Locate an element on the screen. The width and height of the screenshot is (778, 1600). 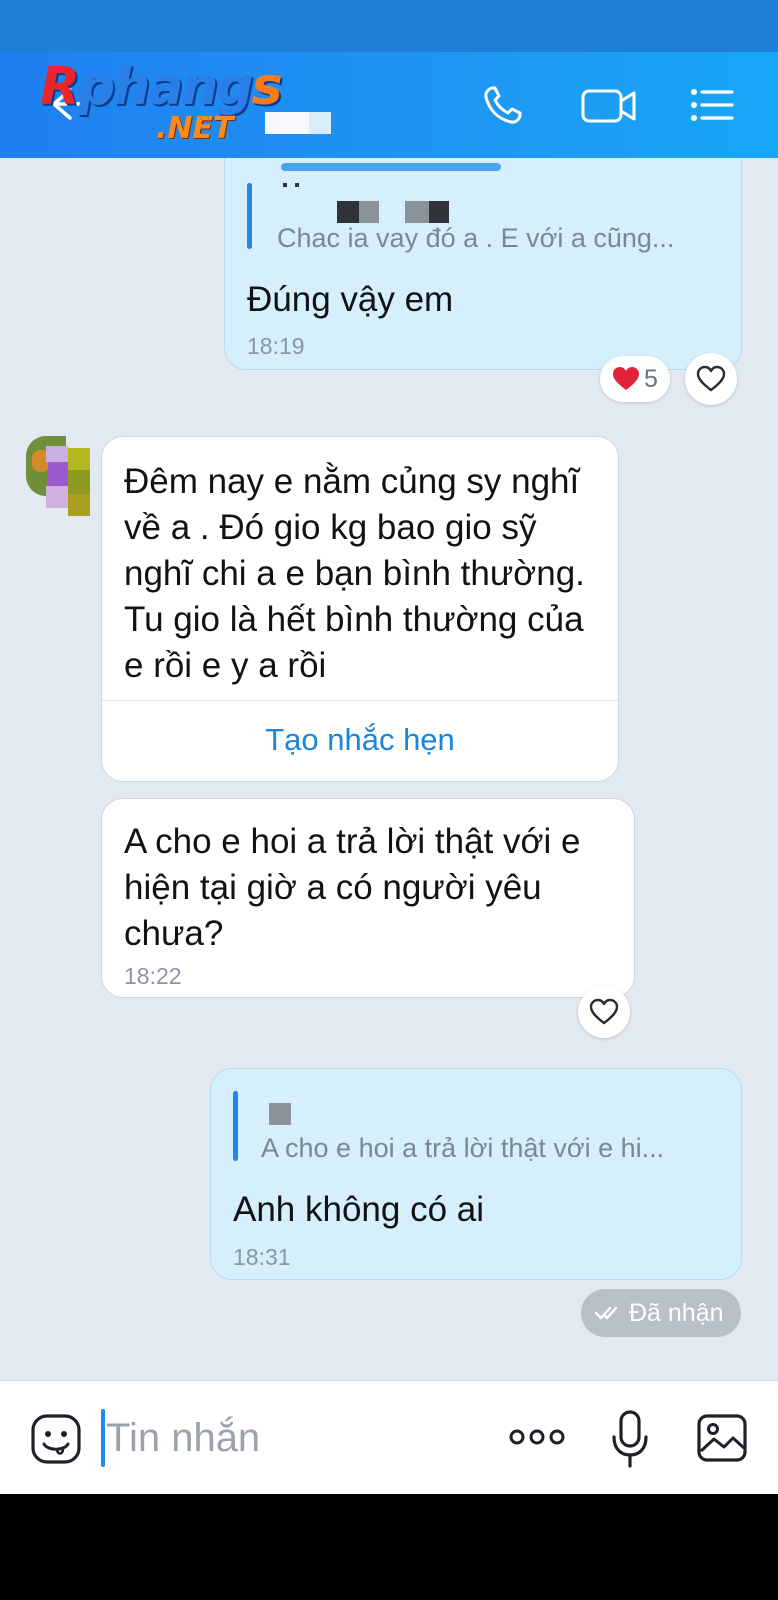
message-input is located at coordinates (296, 1438).